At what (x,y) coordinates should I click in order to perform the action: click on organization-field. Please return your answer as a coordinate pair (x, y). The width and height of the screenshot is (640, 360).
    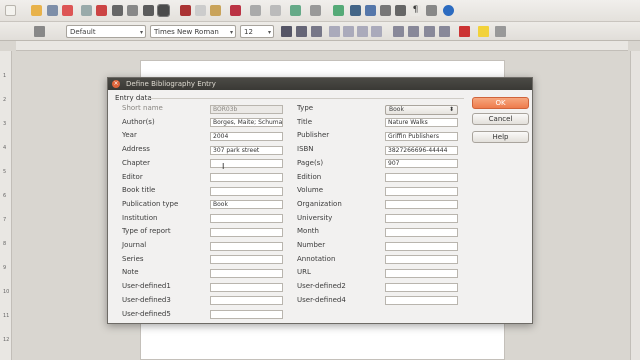
    Looking at the image, I should click on (421, 205).